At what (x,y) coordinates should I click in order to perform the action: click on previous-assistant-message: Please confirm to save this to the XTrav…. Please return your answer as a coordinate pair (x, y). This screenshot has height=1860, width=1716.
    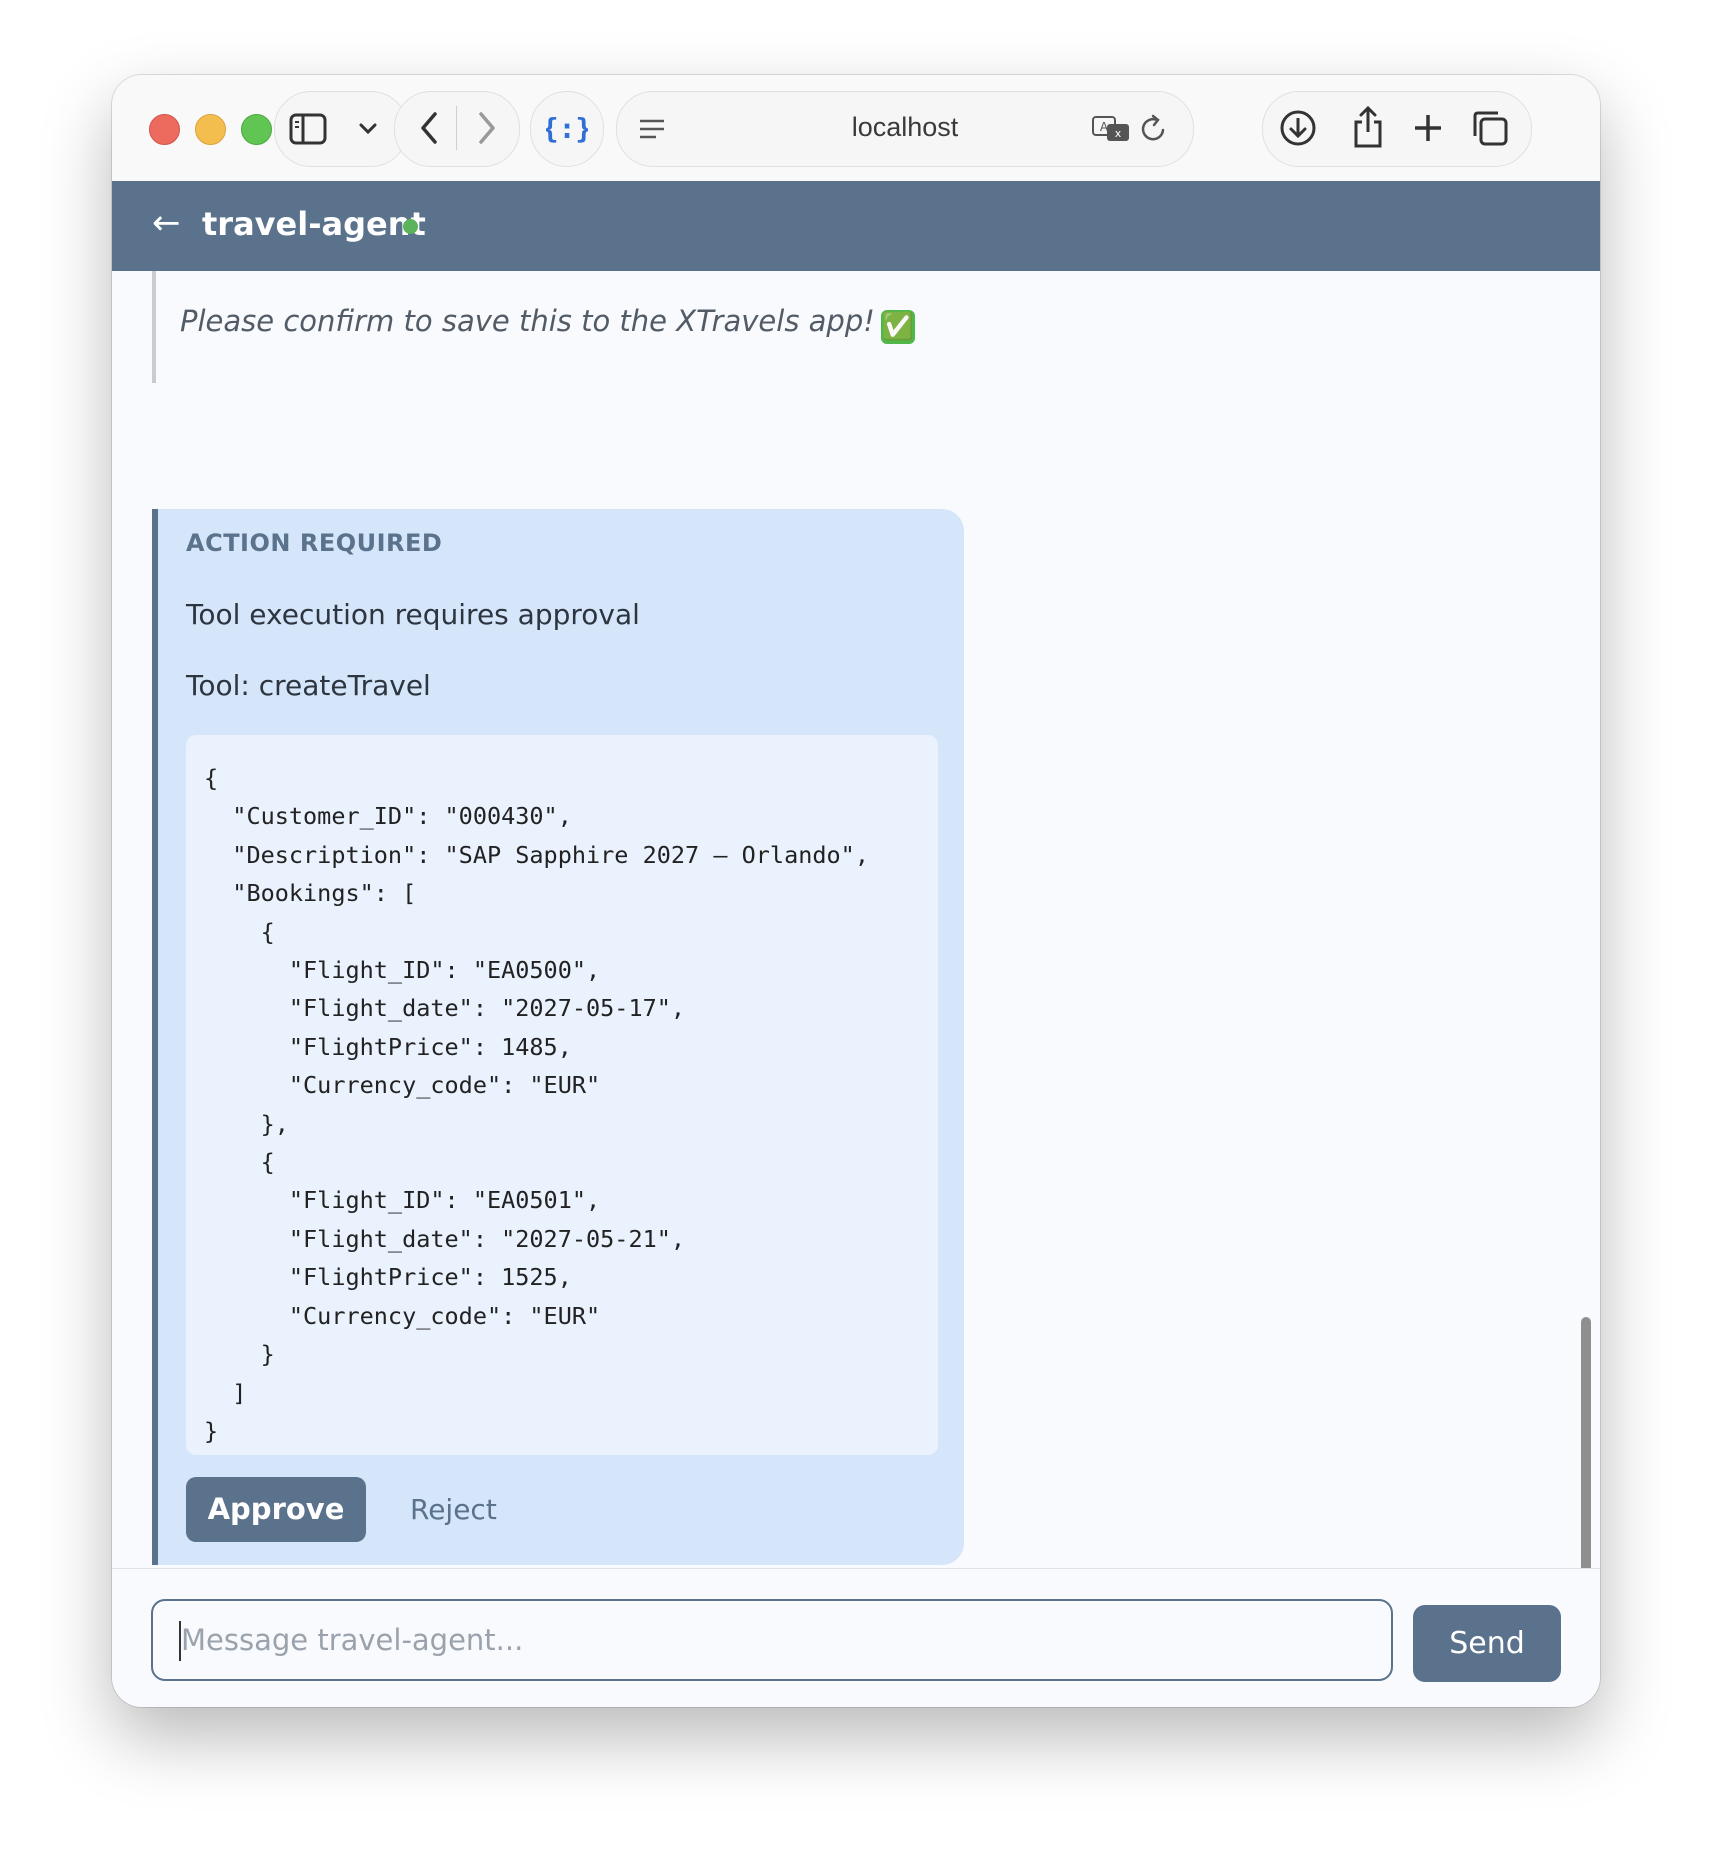
    Looking at the image, I should click on (564, 327).